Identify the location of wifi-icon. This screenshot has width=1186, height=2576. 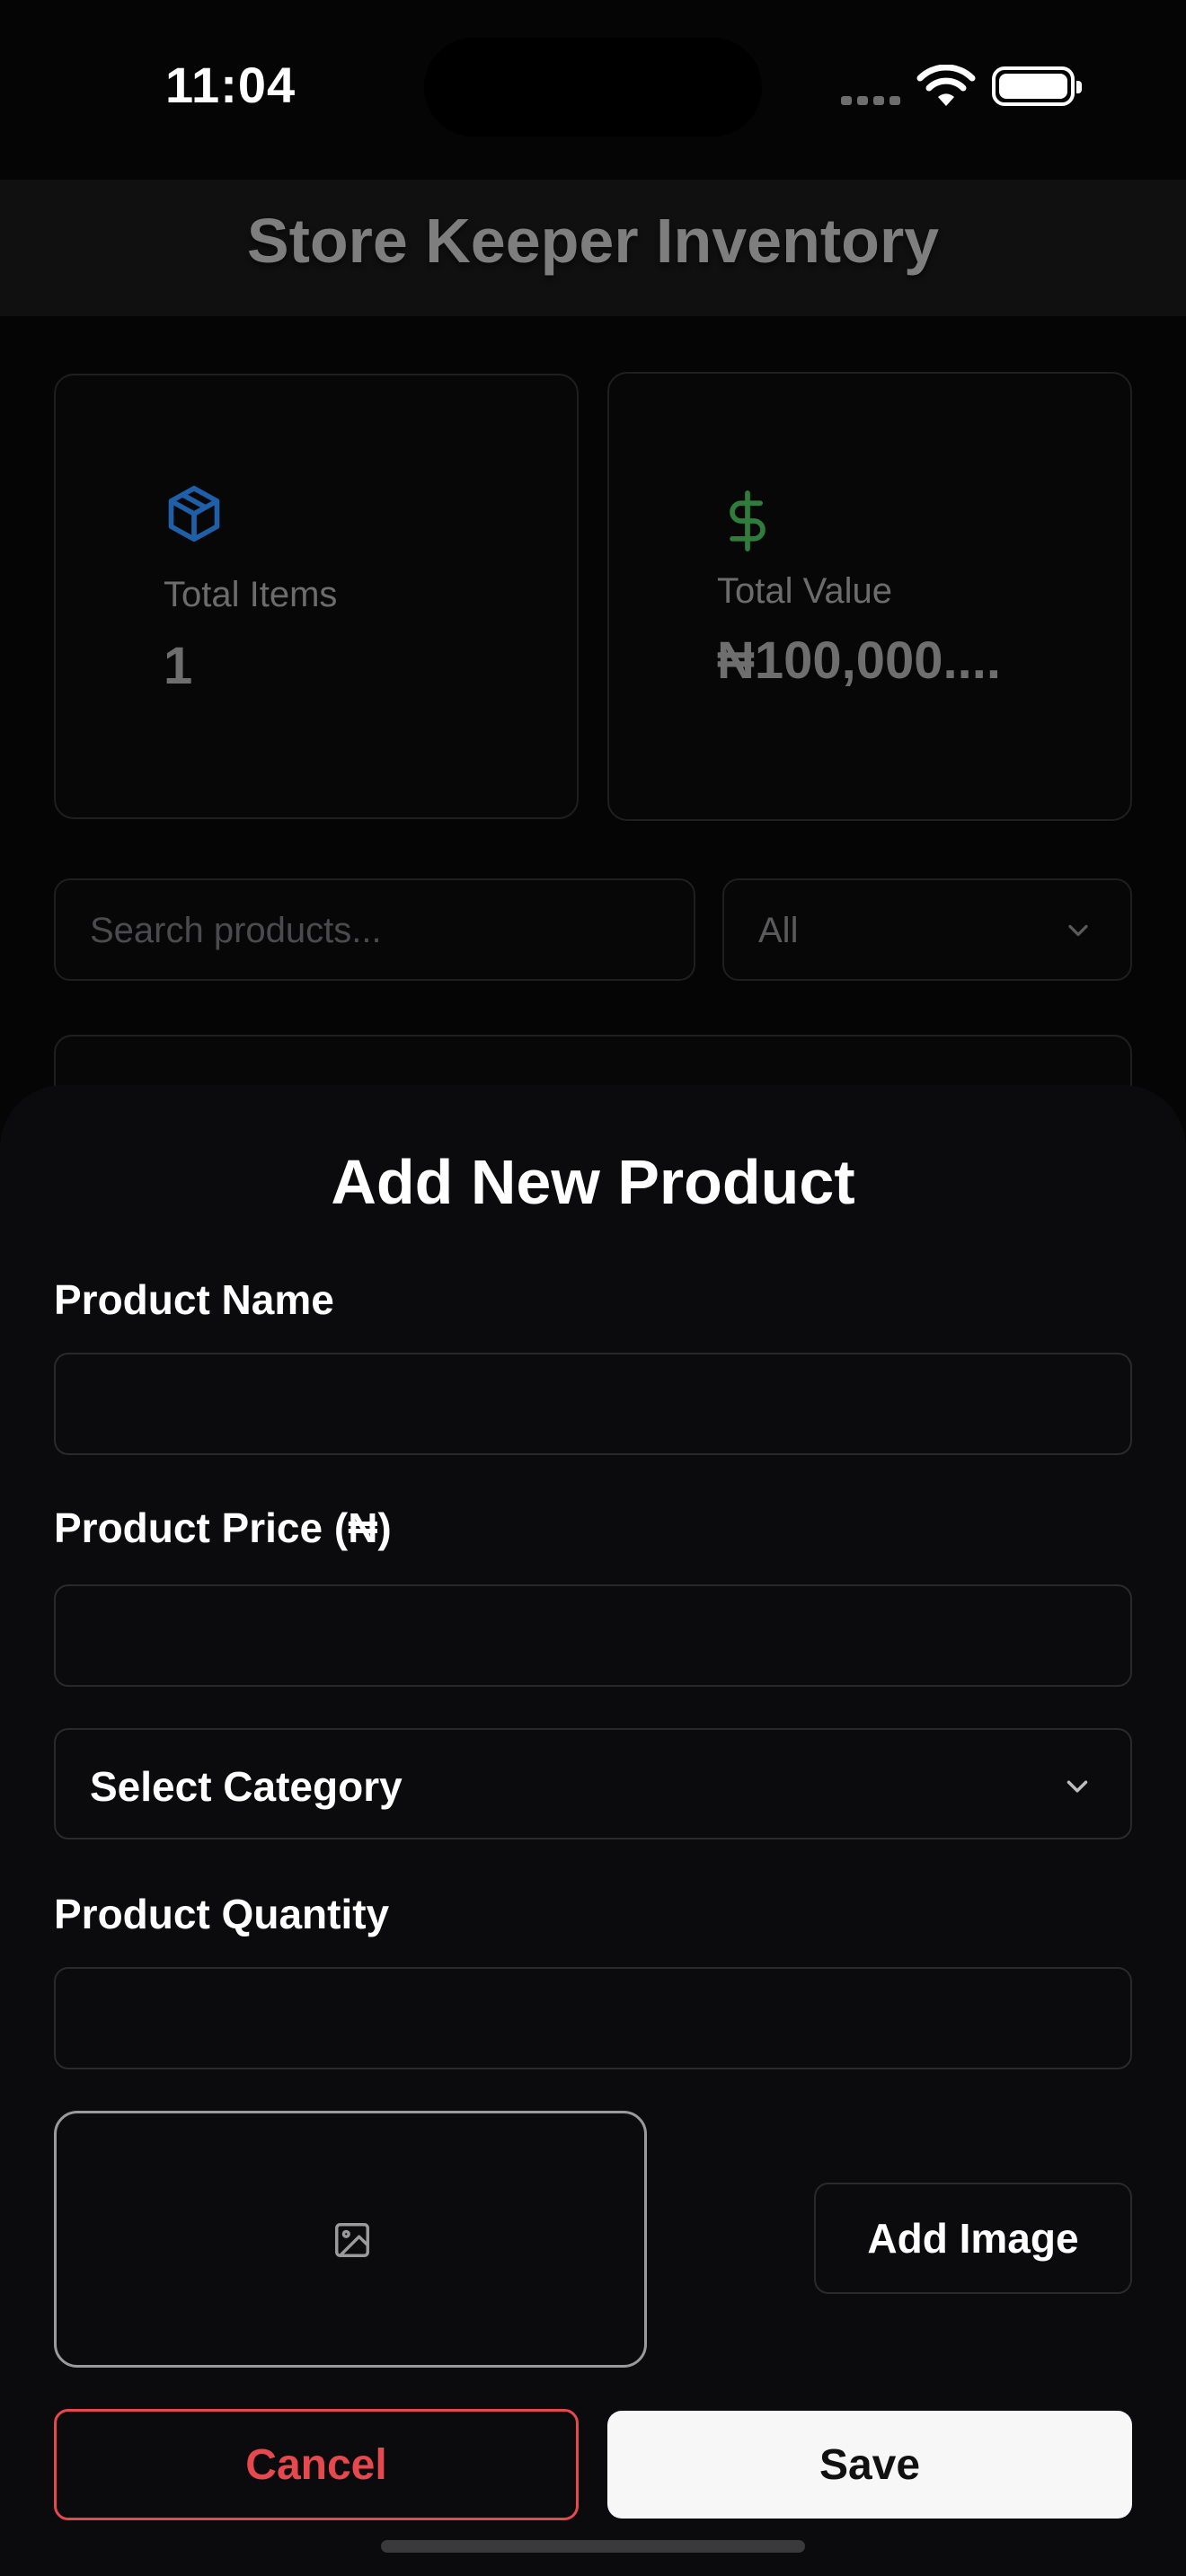
(946, 85).